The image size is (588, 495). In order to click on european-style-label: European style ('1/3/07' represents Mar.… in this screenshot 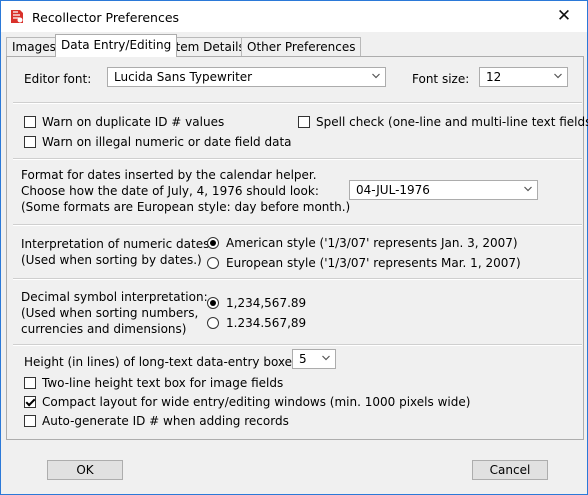, I will do `click(373, 263)`.